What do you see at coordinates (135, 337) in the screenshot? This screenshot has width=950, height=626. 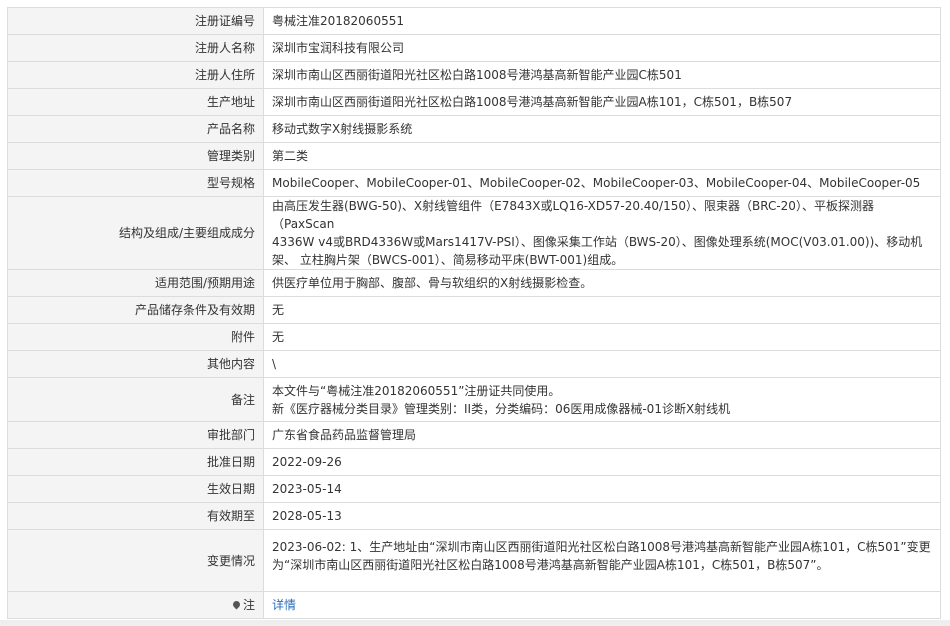 I see `label-attachment: 附件` at bounding box center [135, 337].